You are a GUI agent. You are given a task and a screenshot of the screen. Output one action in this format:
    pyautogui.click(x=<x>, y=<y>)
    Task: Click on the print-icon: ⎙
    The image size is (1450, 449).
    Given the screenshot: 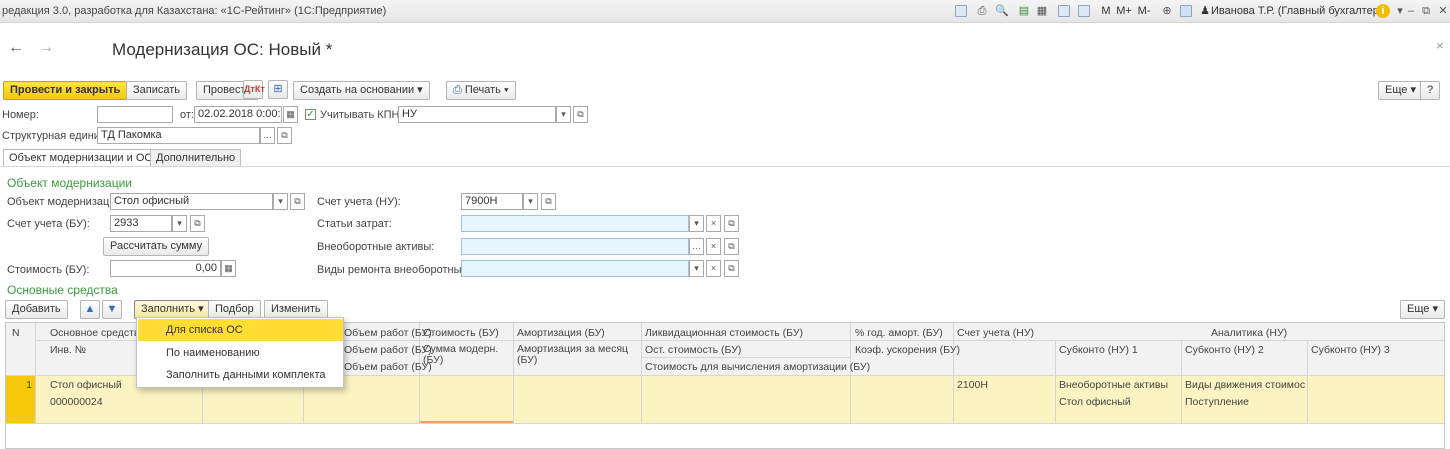 What is the action you would take?
    pyautogui.click(x=982, y=11)
    